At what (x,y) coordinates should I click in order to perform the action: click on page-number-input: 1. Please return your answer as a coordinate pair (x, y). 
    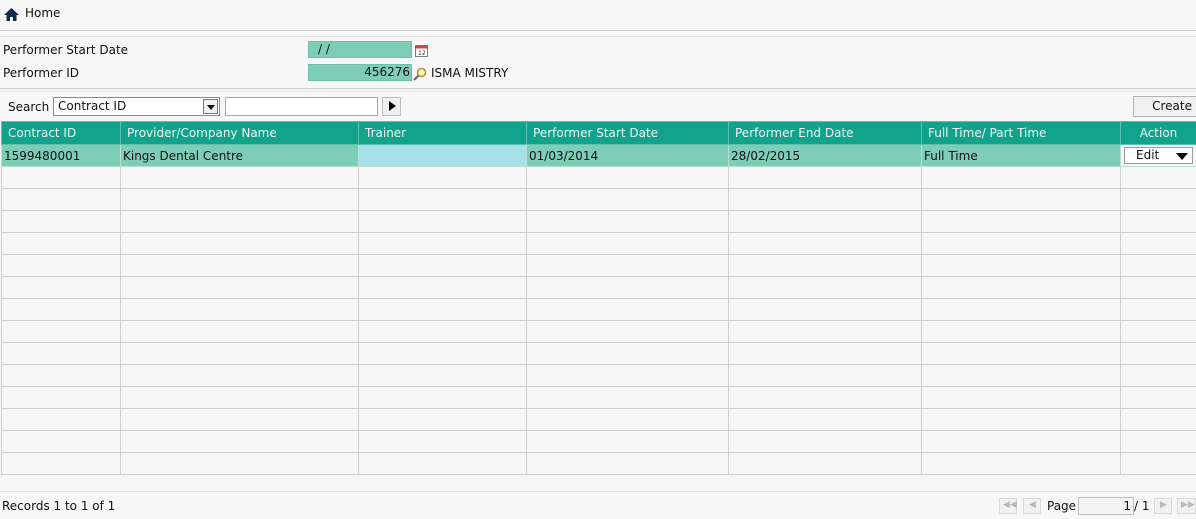
    Looking at the image, I should click on (1106, 506).